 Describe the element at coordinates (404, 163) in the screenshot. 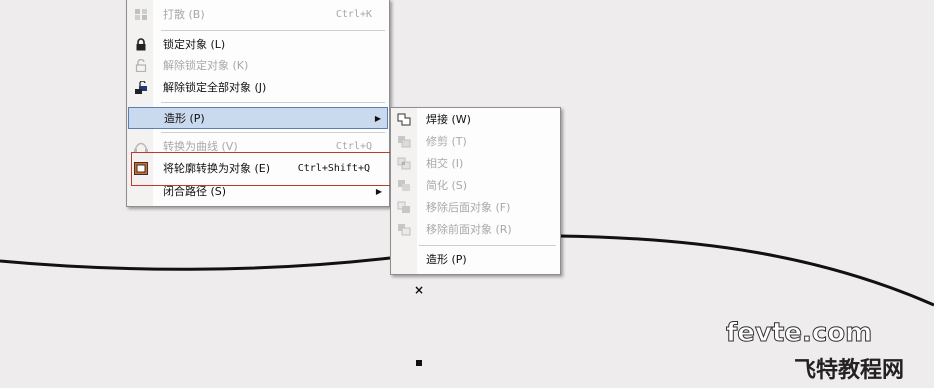

I see `intersect-icon` at that location.